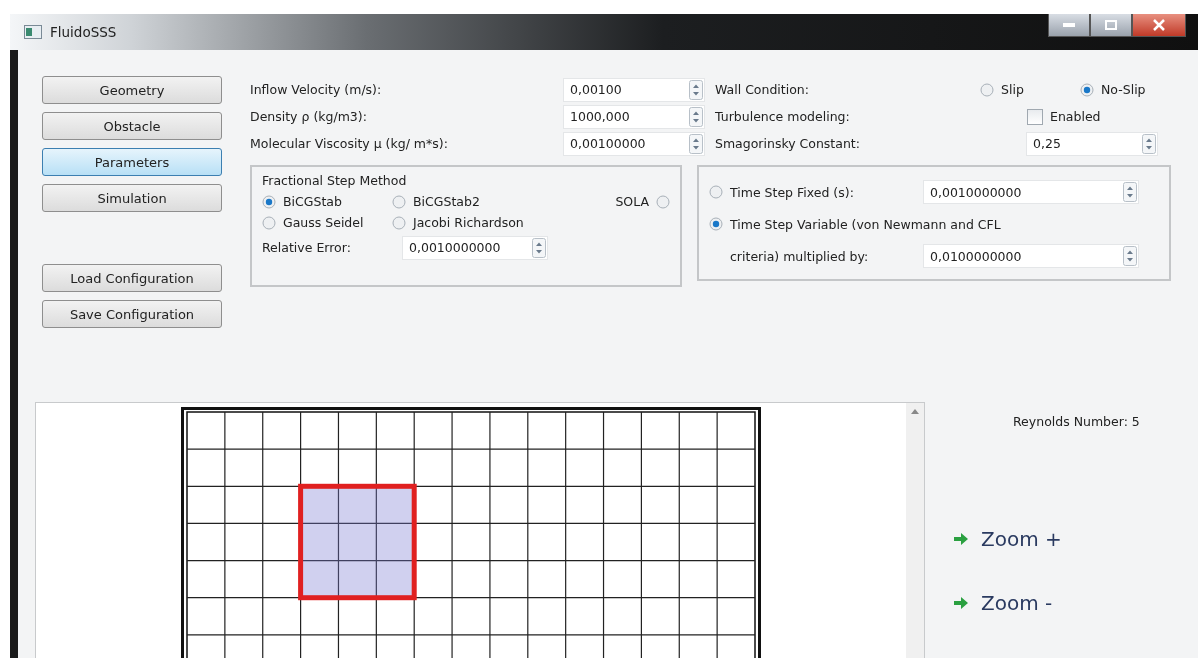 The width and height of the screenshot is (1198, 658). I want to click on option-label: BiCGStab, so click(312, 201).